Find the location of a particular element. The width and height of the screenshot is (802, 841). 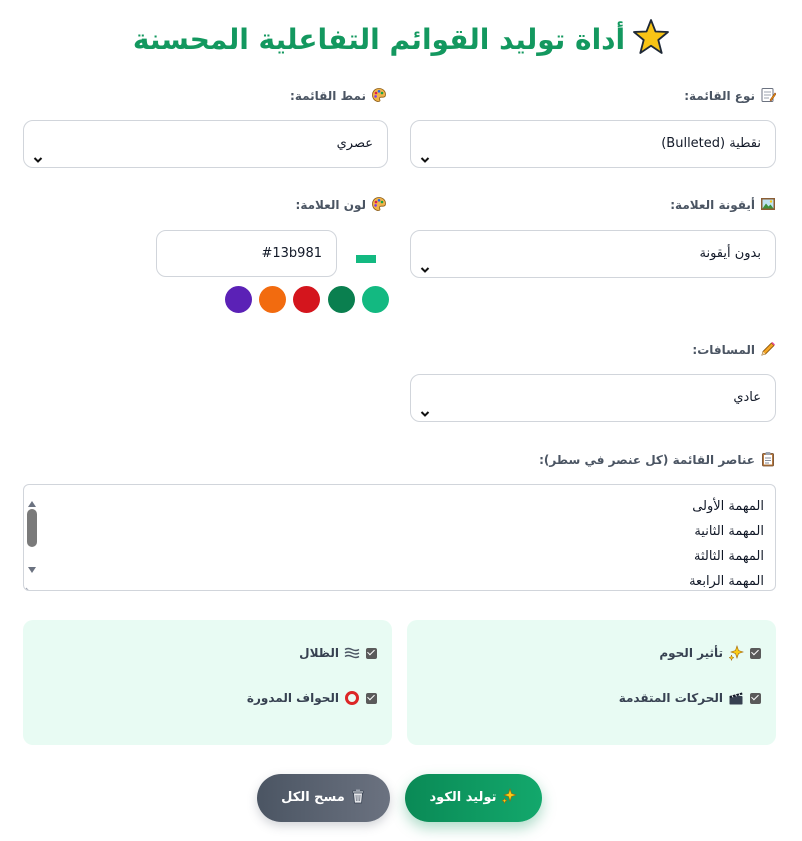

page-title: أداة توليد القوائم التفاعلية المحسنة is located at coordinates (401, 40).